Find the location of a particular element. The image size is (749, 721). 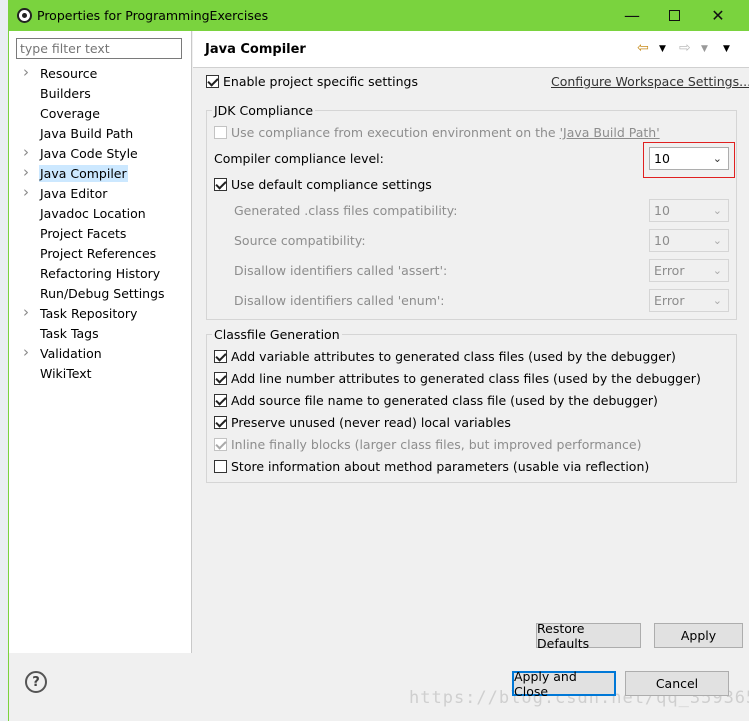

tree-item: Java Build Path is located at coordinates (100, 134).